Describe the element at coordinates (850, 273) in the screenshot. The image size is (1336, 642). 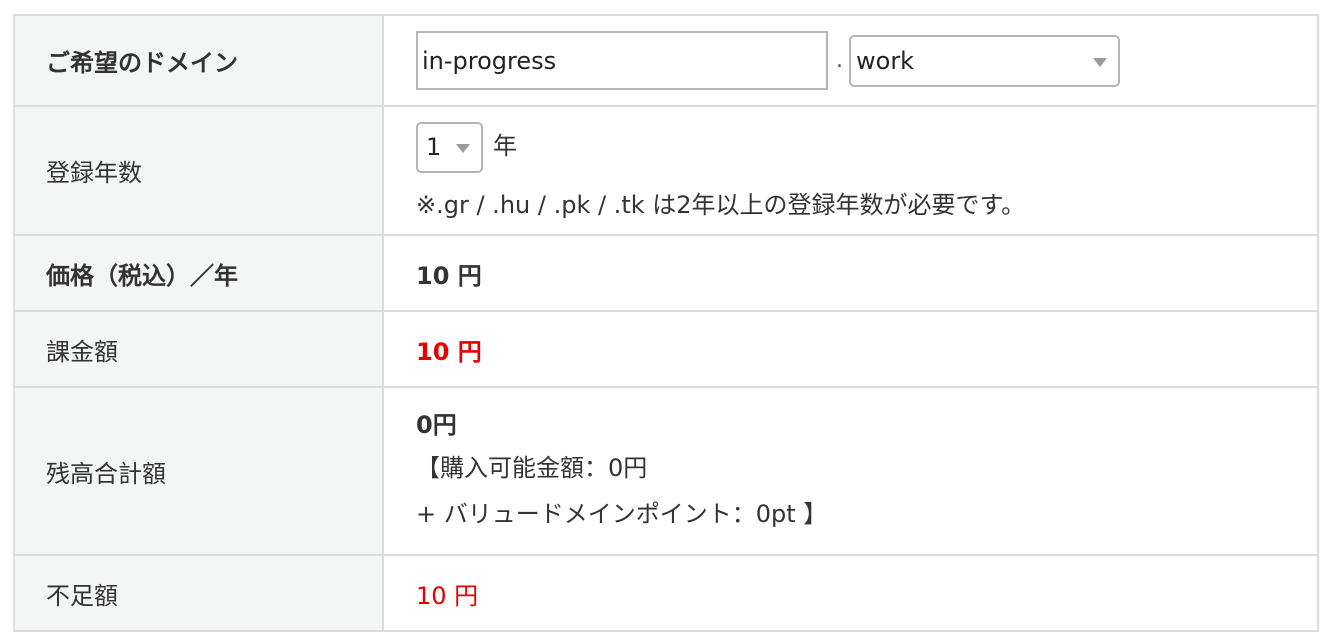
I see `price-value: 10 円` at that location.